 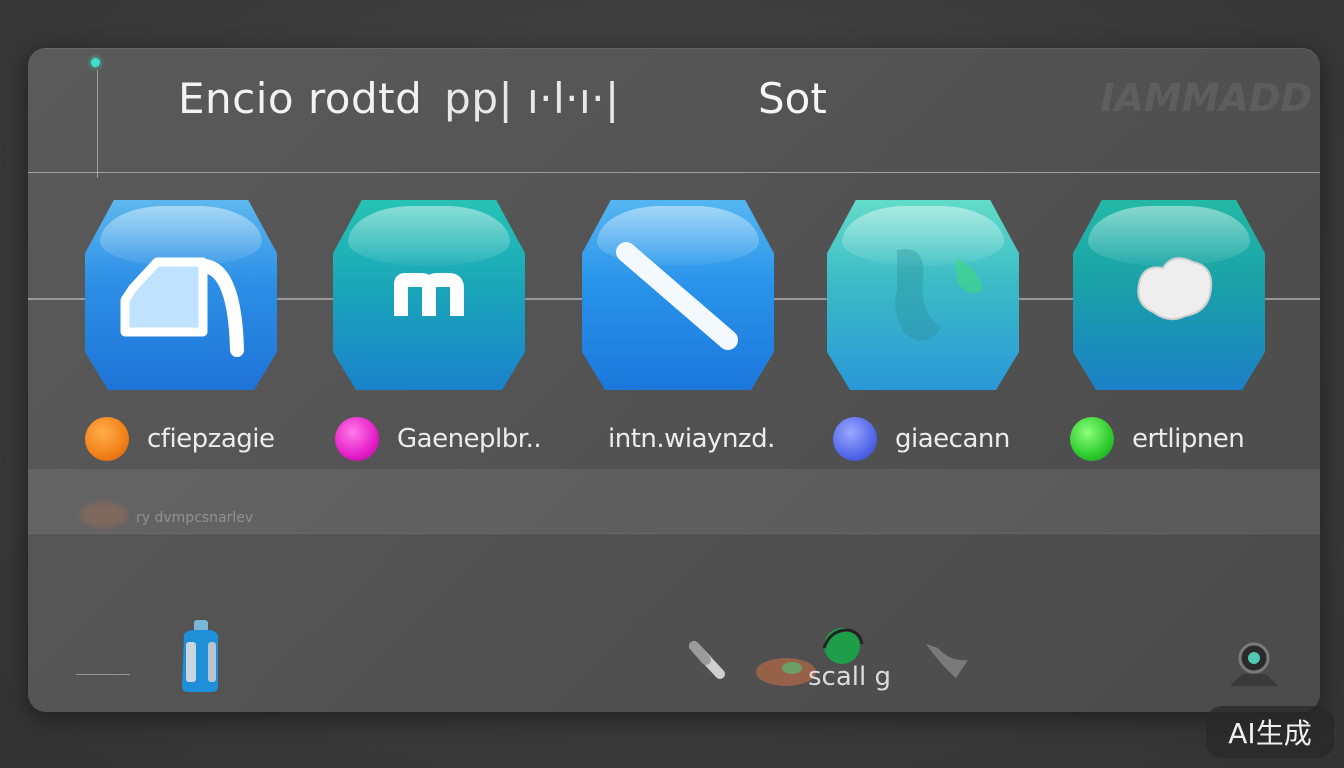 I want to click on bottom-divider, so click(x=103, y=674).